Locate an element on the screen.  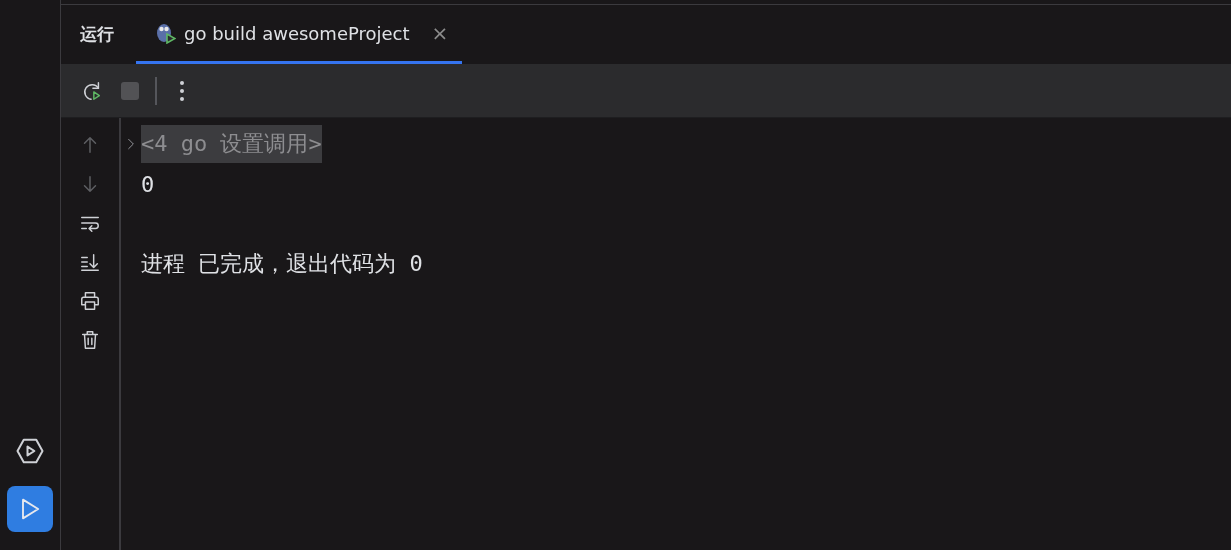
rerun-icon is located at coordinates (92, 90).